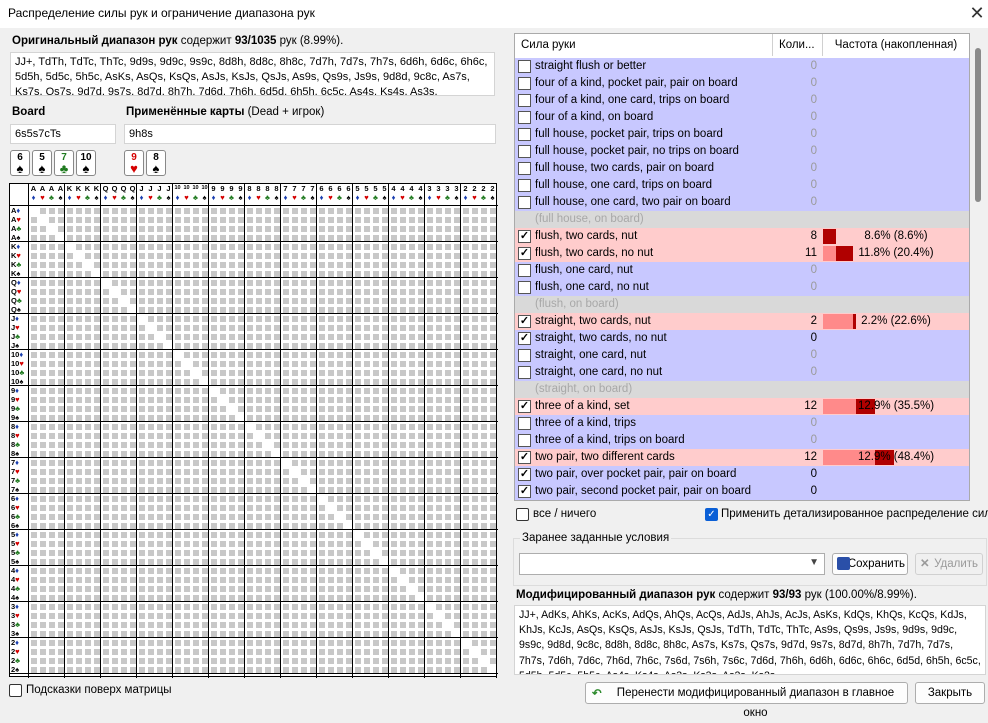 Image resolution: width=988 pixels, height=723 pixels. Describe the element at coordinates (524, 474) in the screenshot. I see `row-checkbox: ✓` at that location.